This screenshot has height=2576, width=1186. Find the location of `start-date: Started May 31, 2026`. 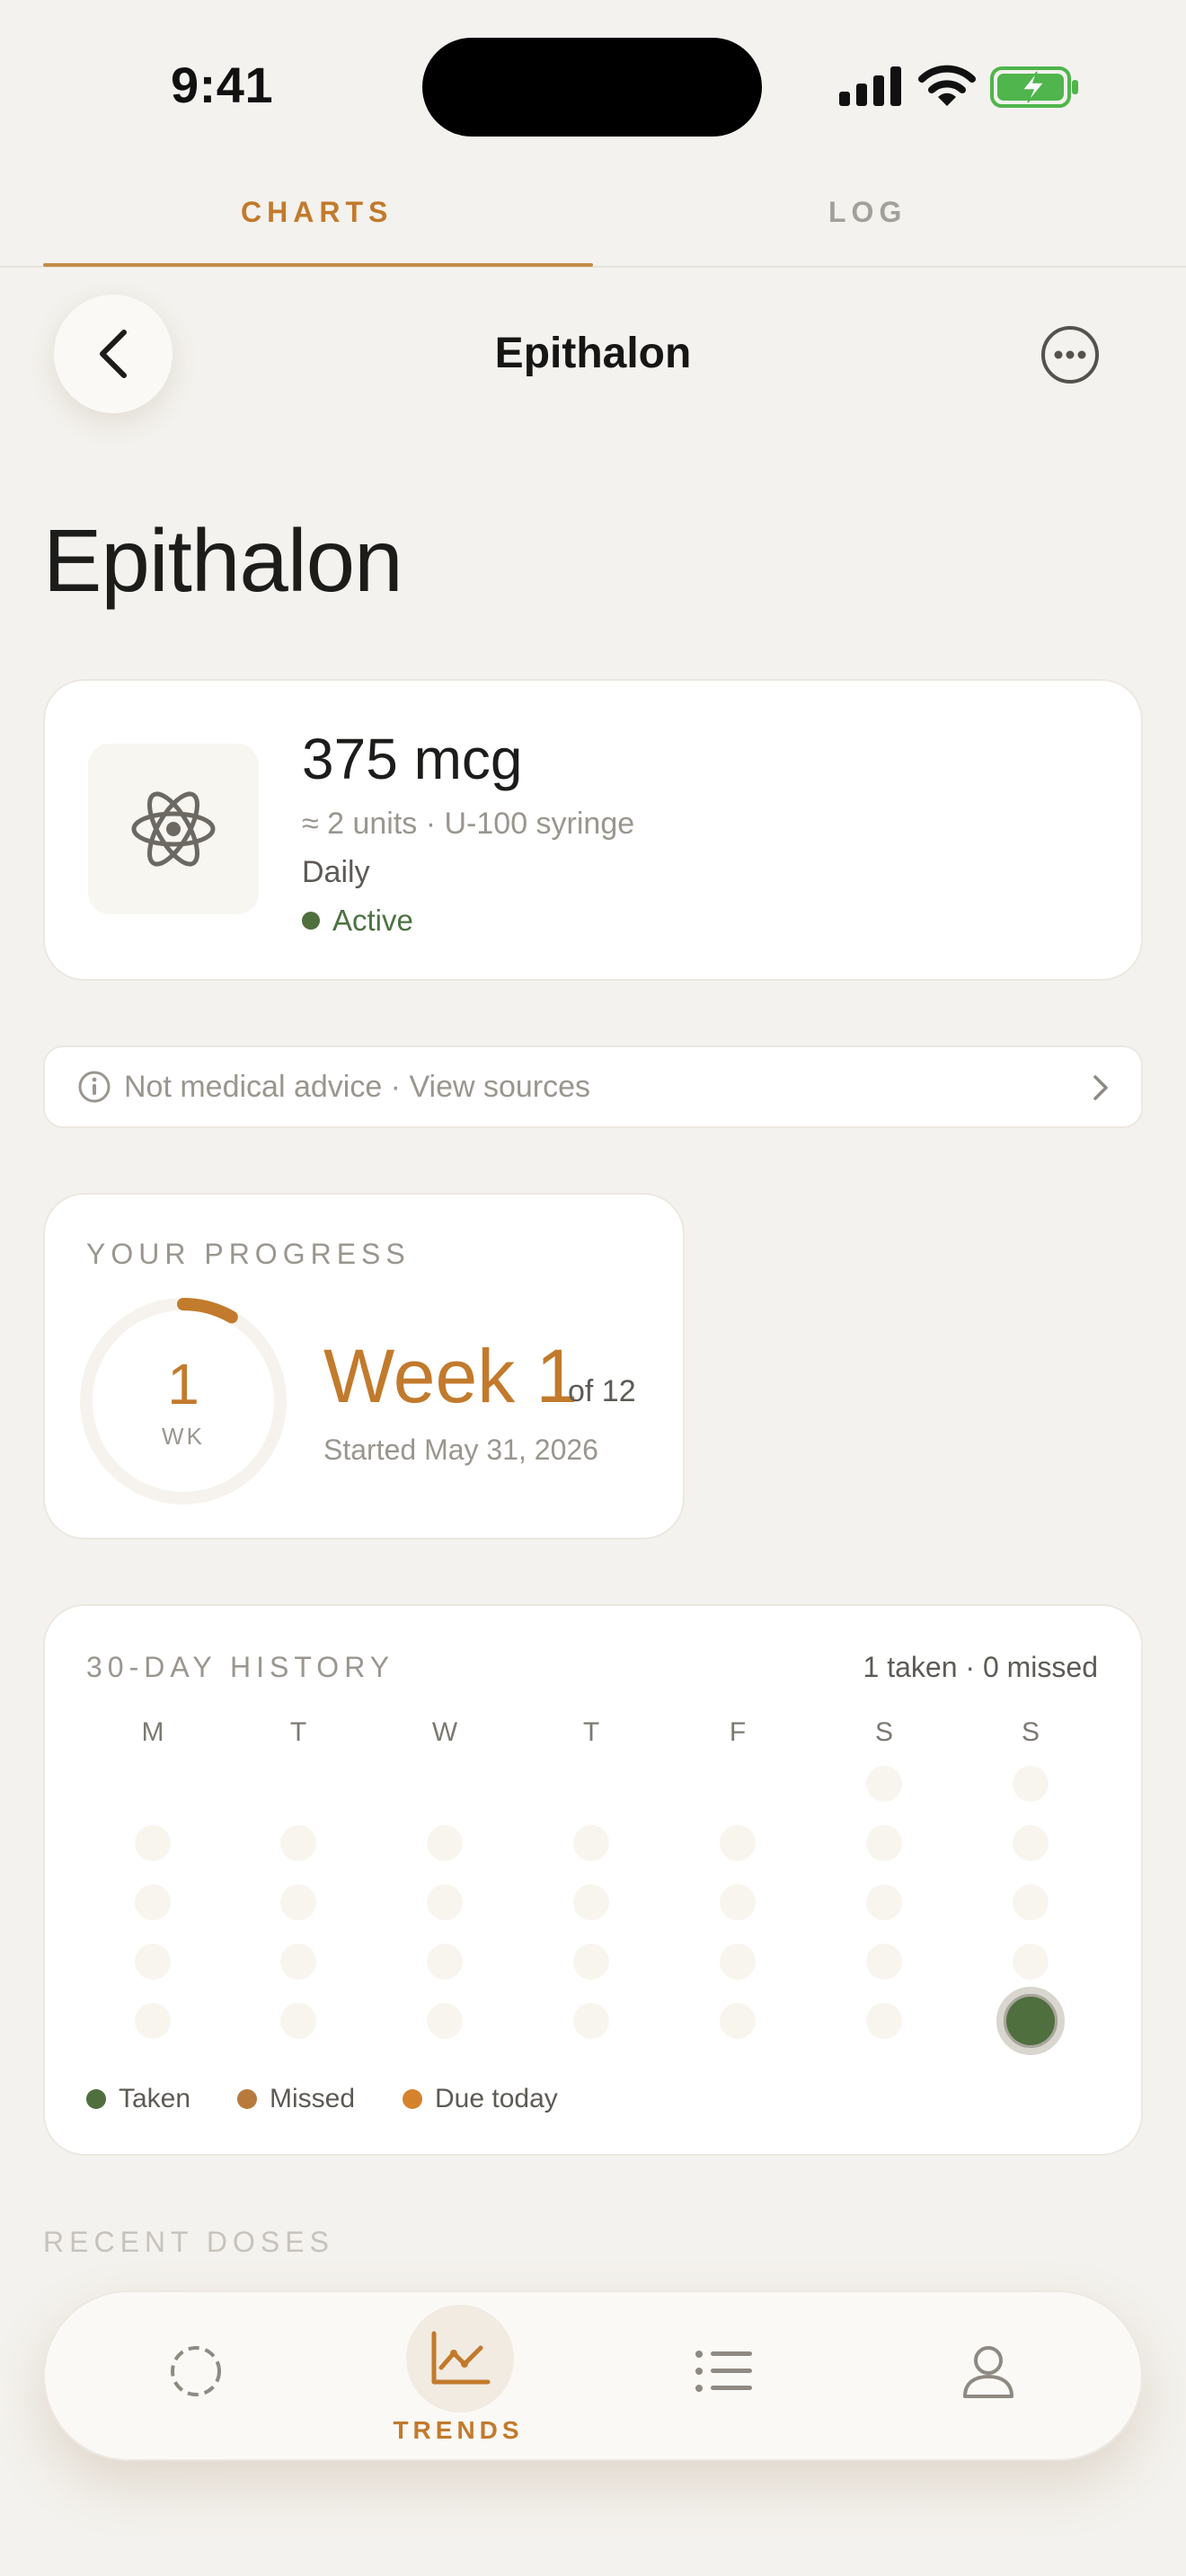

start-date: Started May 31, 2026 is located at coordinates (460, 1450).